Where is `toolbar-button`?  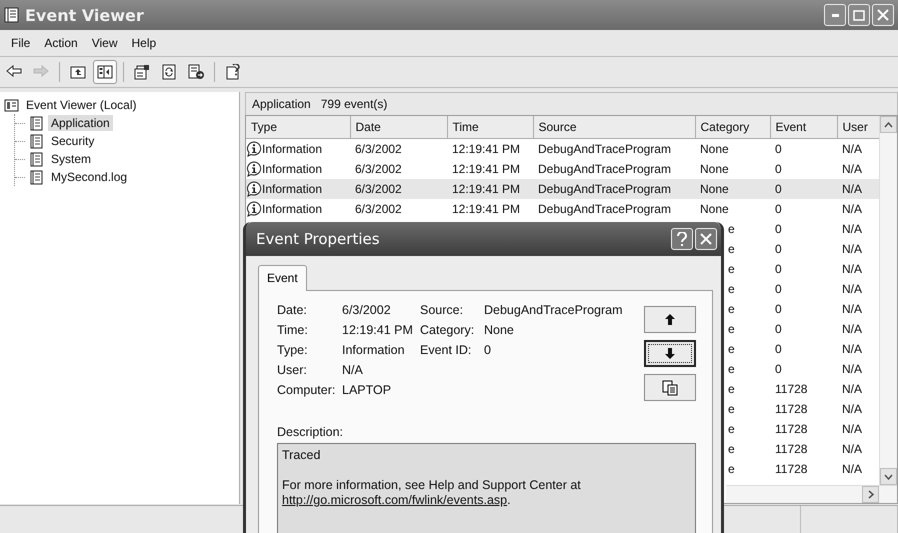 toolbar-button is located at coordinates (105, 72).